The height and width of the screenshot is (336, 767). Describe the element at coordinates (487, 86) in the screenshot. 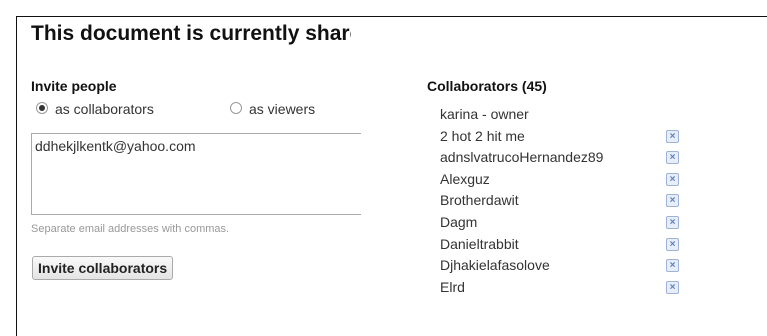

I see `collaborators-header: Collaborators (45)` at that location.